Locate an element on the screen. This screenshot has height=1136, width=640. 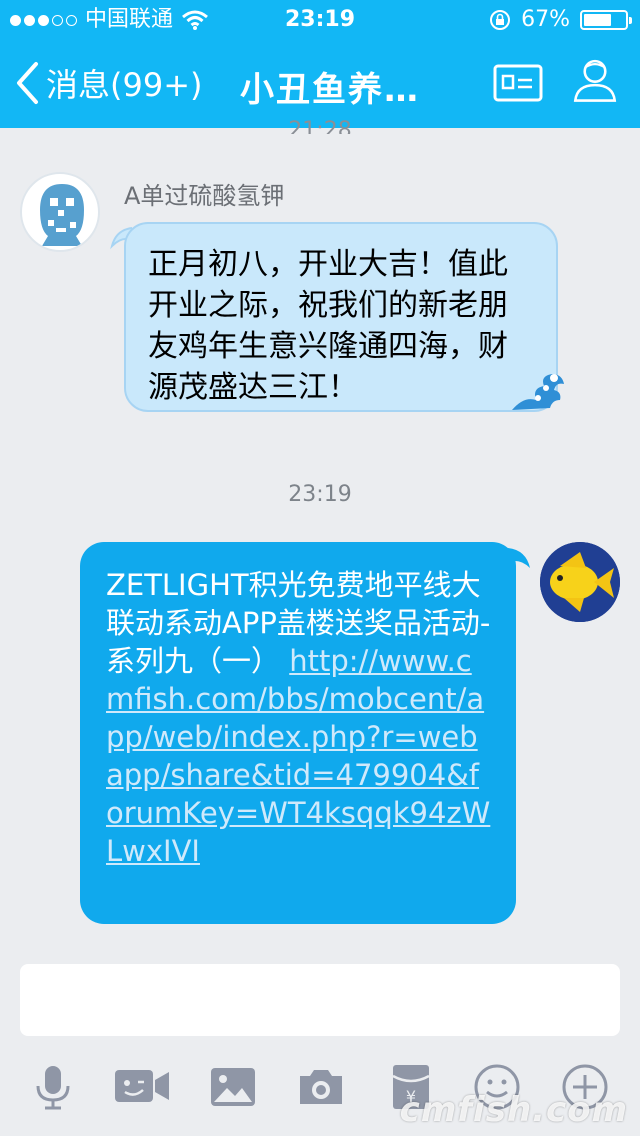
video-call-icon is located at coordinates (142, 1087).